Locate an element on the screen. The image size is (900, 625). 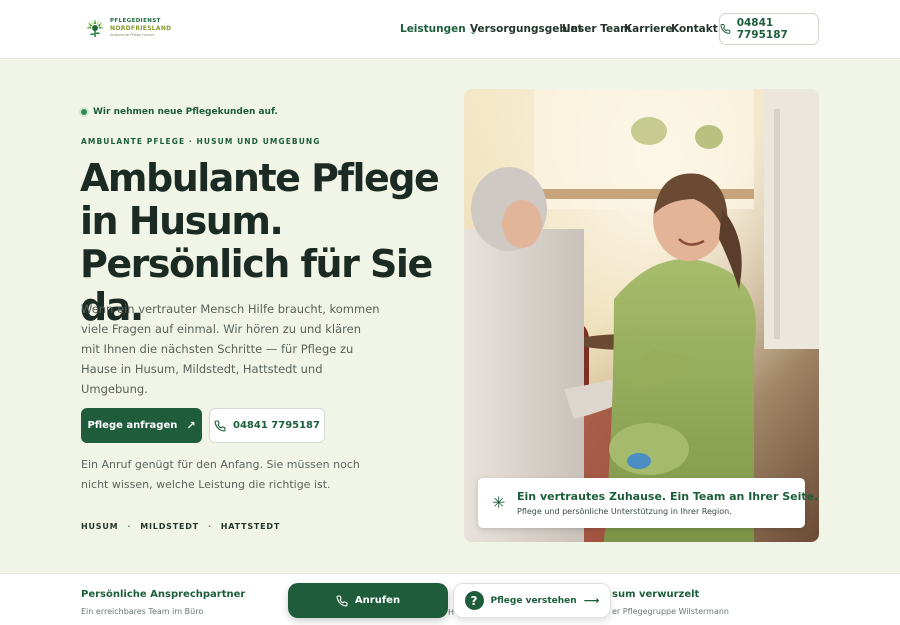
place-item: HUSUM is located at coordinates (100, 526).